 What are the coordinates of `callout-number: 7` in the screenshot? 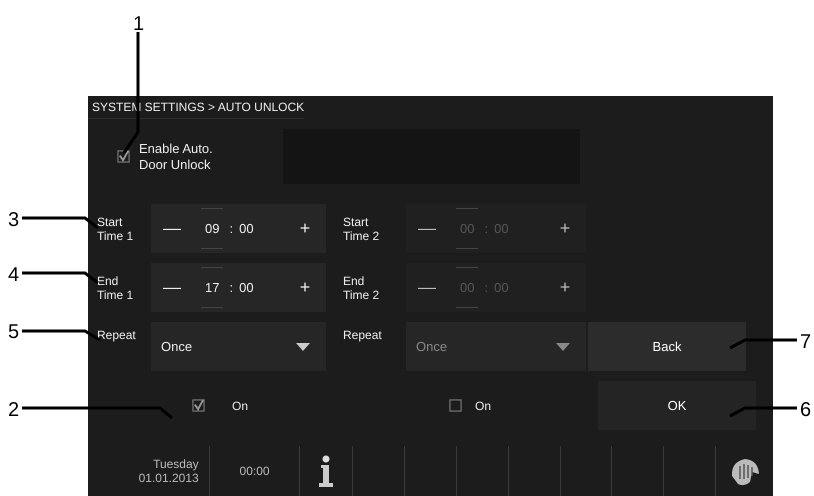 It's located at (806, 342).